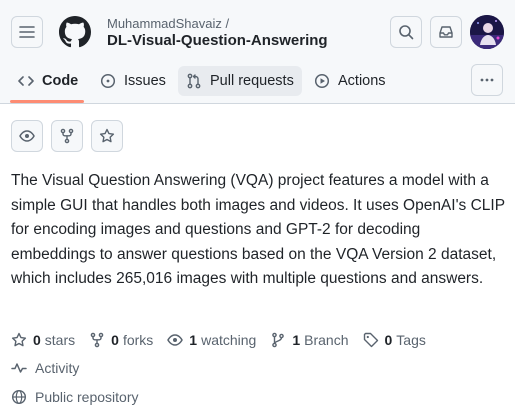 This screenshot has height=413, width=515. Describe the element at coordinates (108, 81) in the screenshot. I see `issue-opened-icon` at that location.